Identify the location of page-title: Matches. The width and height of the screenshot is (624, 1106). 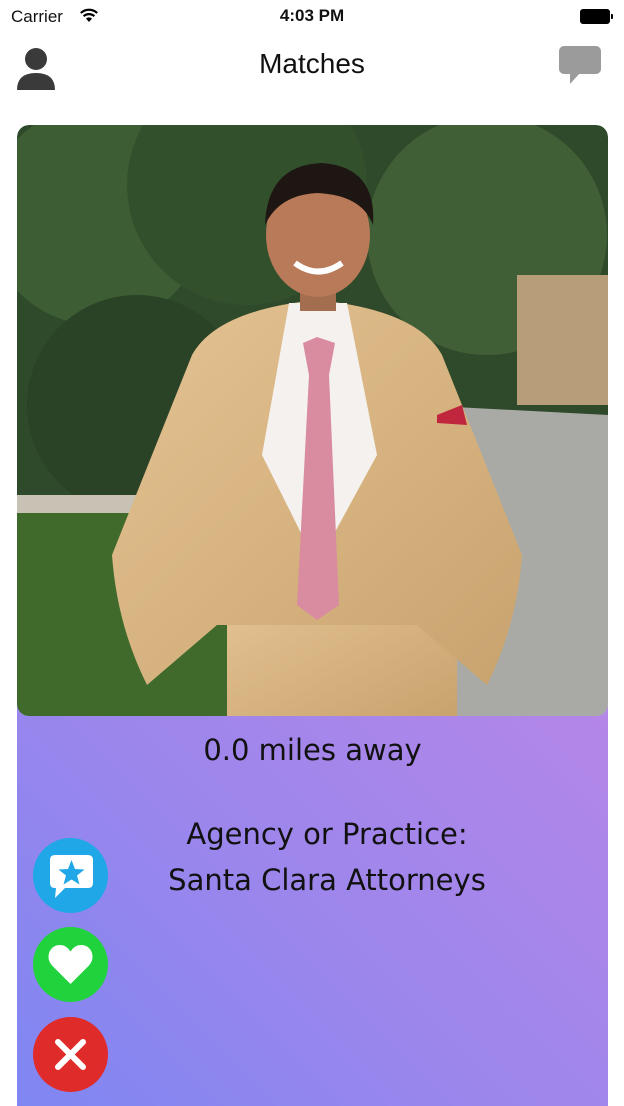
(312, 63).